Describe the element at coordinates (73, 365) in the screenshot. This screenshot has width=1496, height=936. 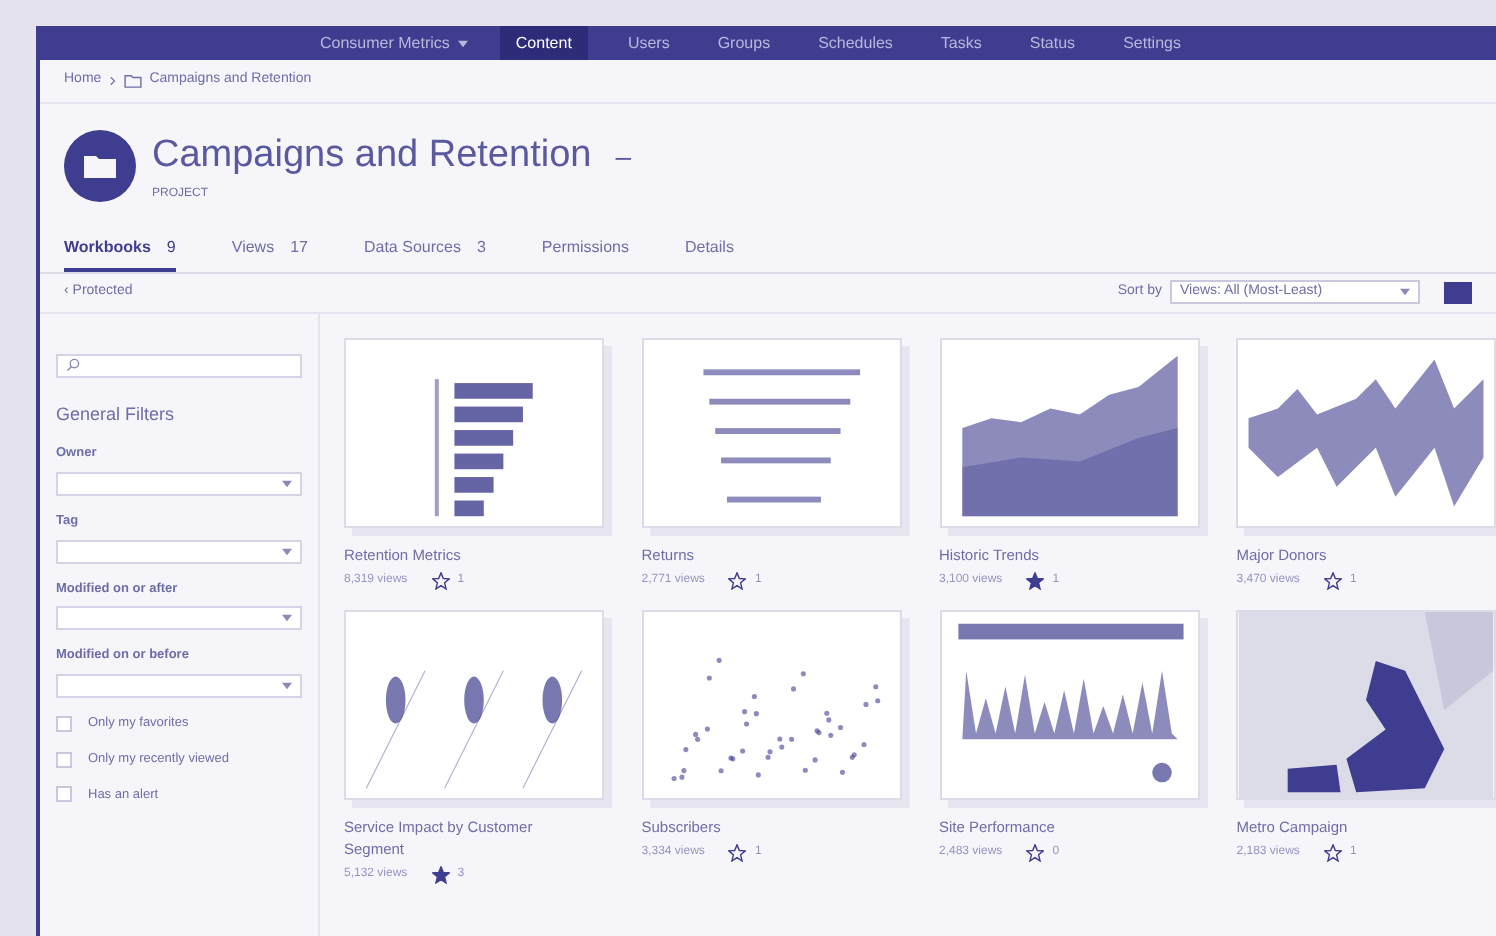
I see `search-icon` at that location.